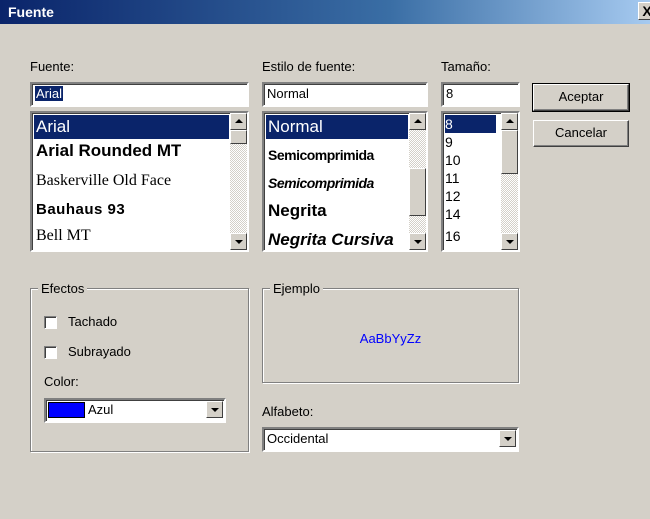 Image resolution: width=650 pixels, height=519 pixels. Describe the element at coordinates (480, 181) in the screenshot. I see `font-size-list: 8 9 10 11 12 14 16` at that location.